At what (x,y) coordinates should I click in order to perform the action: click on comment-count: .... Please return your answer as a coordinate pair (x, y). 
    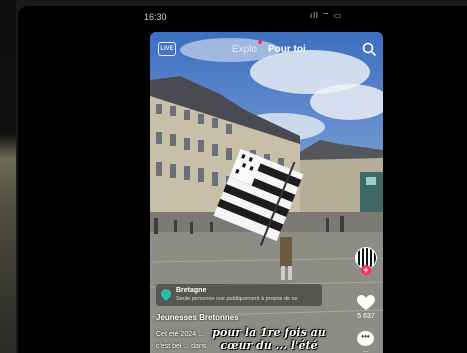
    Looking at the image, I should click on (366, 350).